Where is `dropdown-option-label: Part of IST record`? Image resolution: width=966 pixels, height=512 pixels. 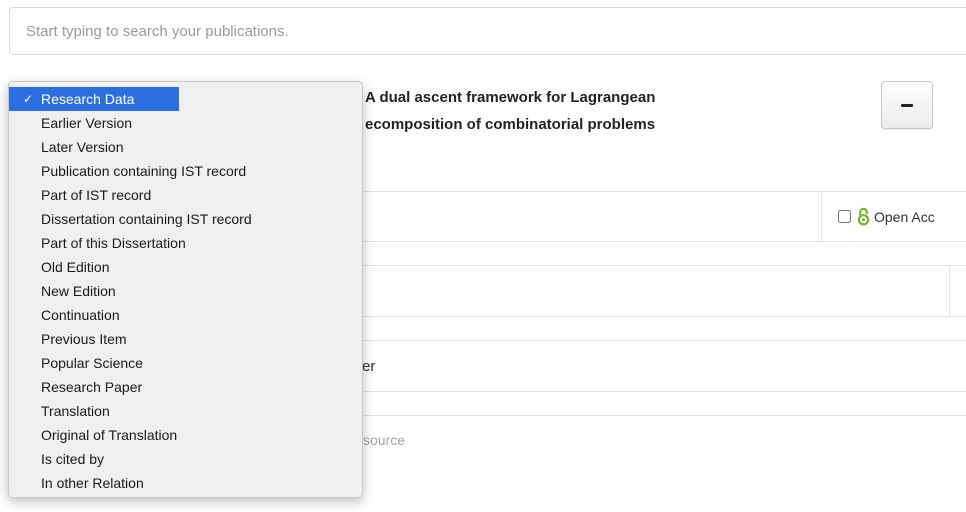
dropdown-option-label: Part of IST record is located at coordinates (96, 195).